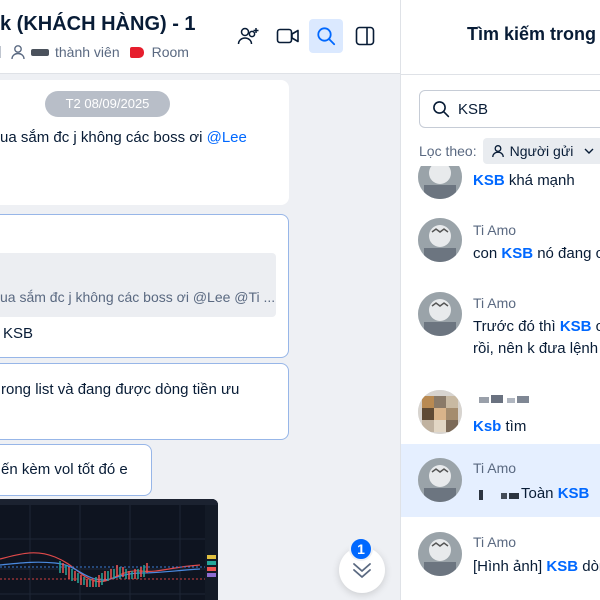 Image resolution: width=600 pixels, height=600 pixels. I want to click on message-text: rong list và đang được dòng tiền ưu, so click(120, 389).